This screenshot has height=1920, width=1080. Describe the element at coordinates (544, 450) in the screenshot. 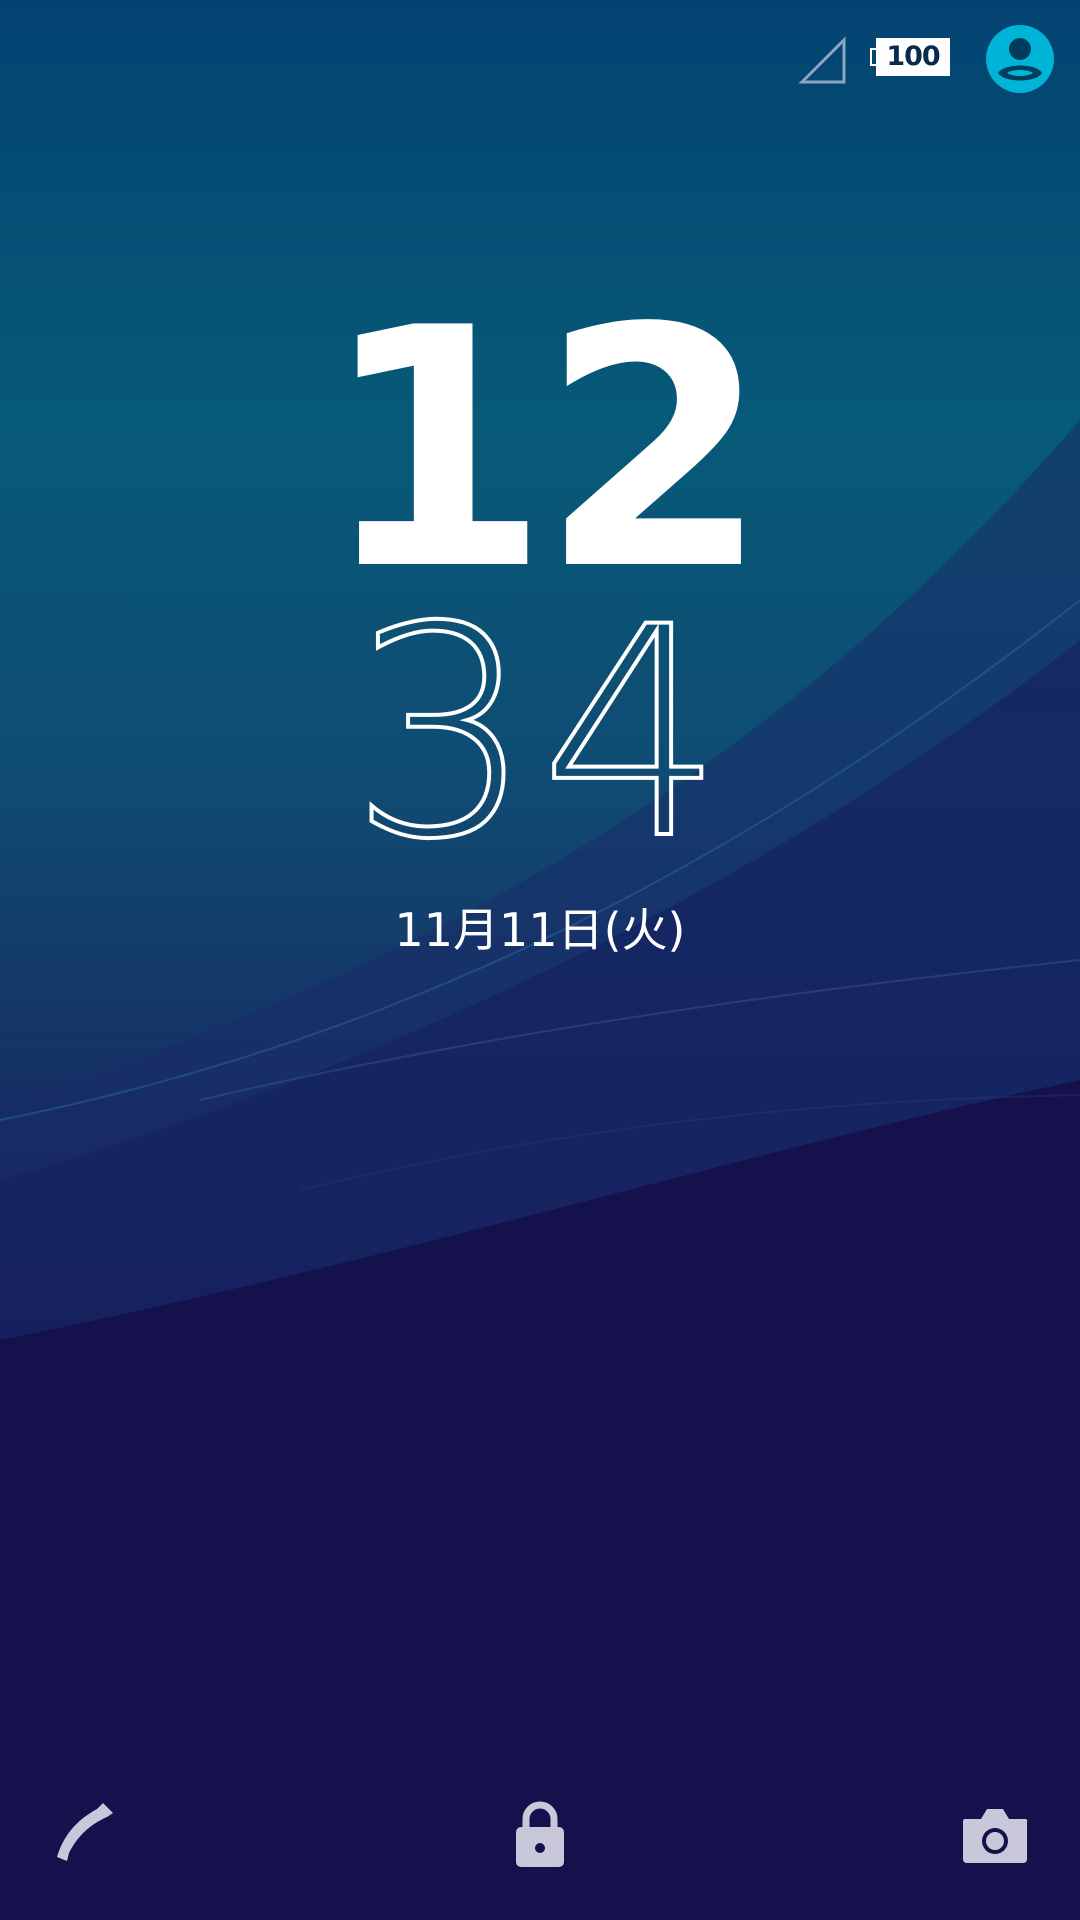

I see `clock-hours: 12` at that location.